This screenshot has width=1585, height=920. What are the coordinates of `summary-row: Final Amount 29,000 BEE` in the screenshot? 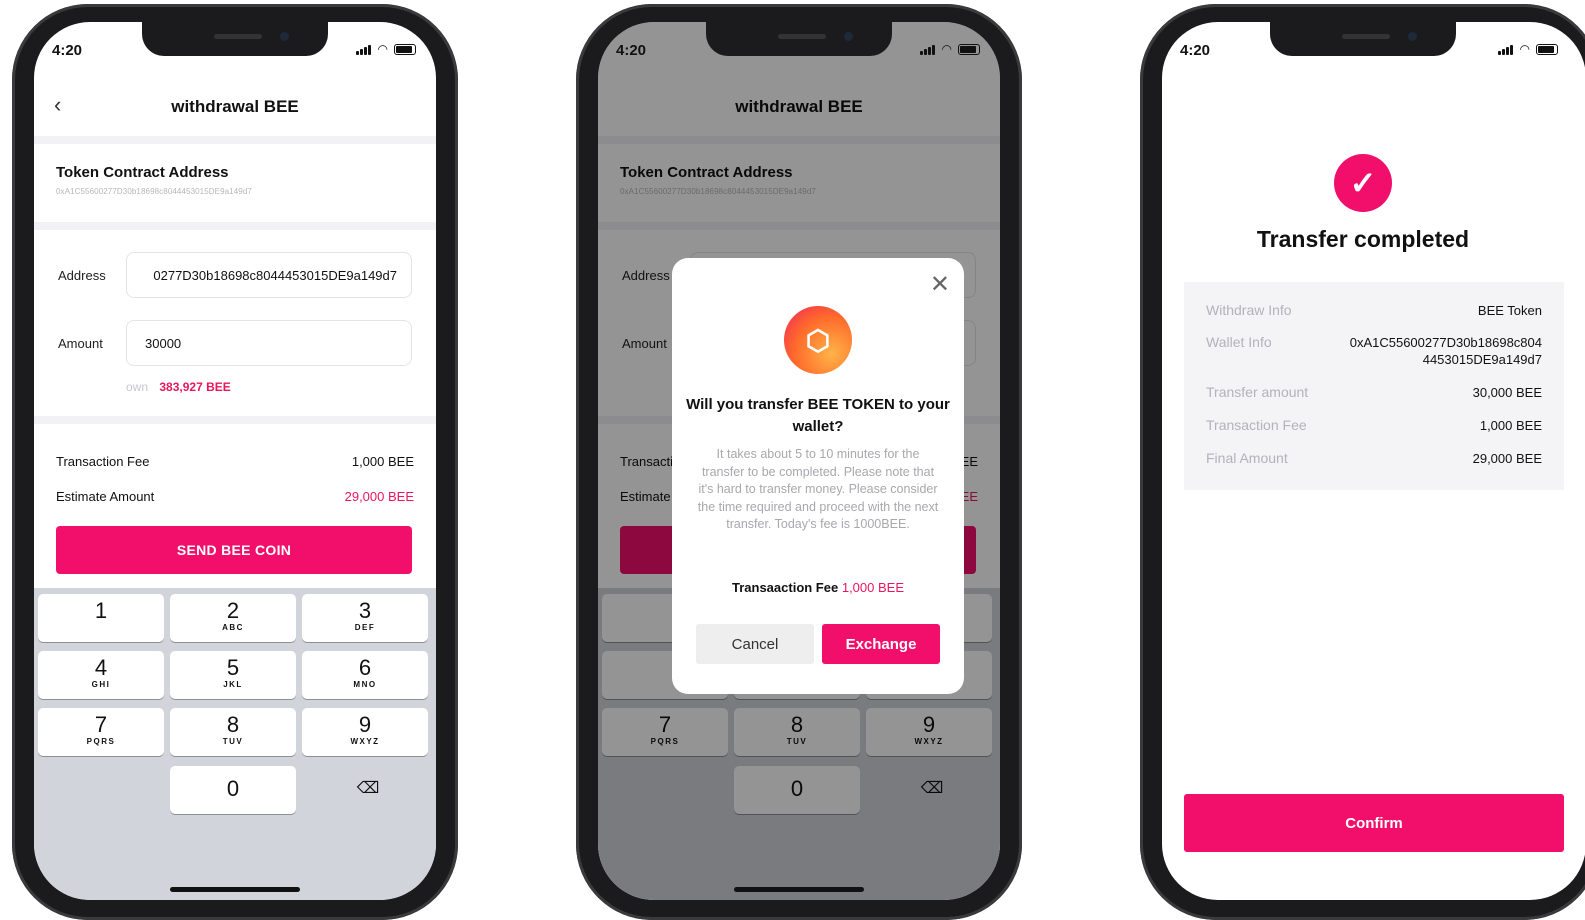 It's located at (1374, 458).